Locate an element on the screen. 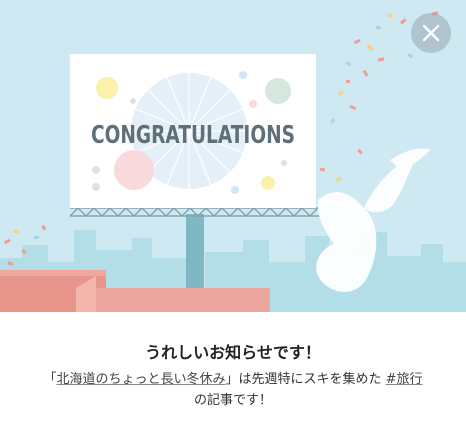  close-button is located at coordinates (431, 33).